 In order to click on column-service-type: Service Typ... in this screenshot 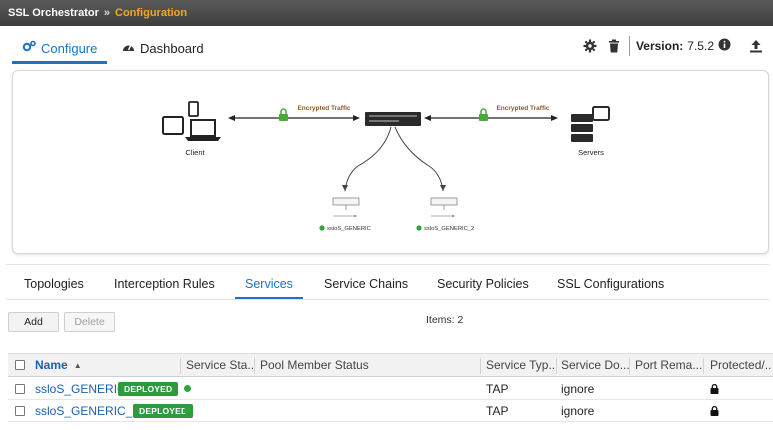, I will do `click(521, 365)`.